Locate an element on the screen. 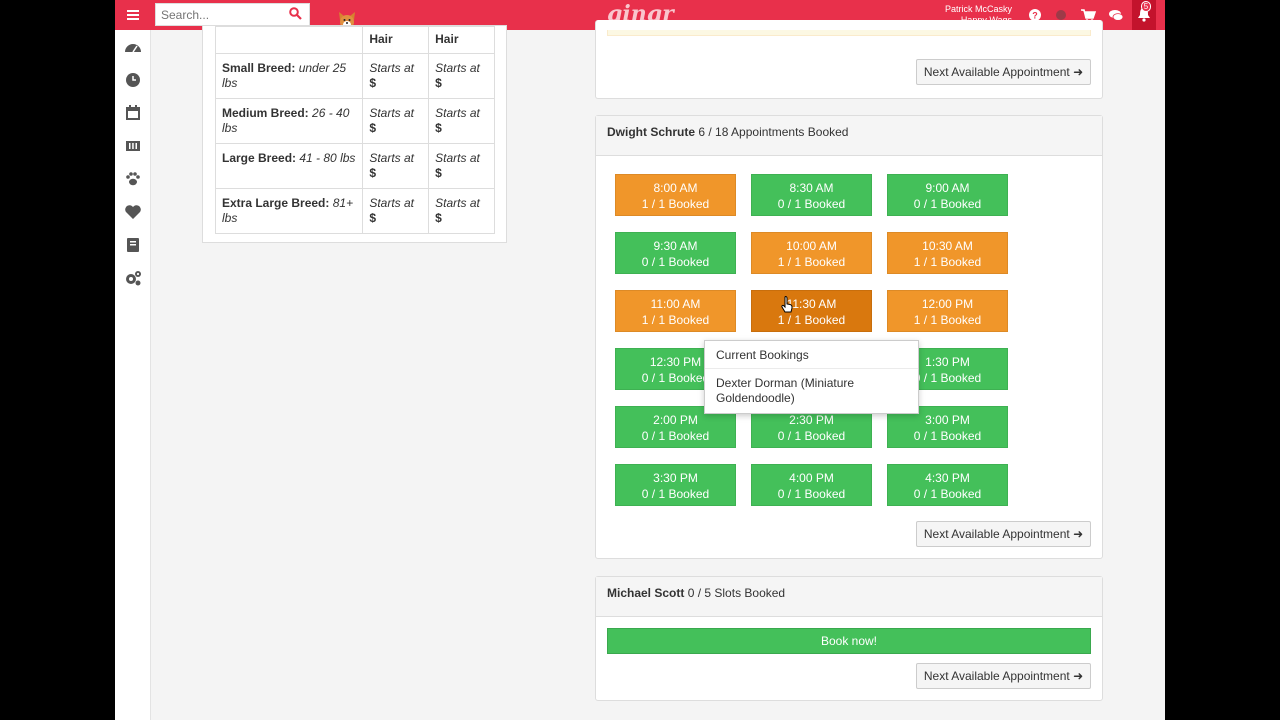 The height and width of the screenshot is (720, 1280). slot-time: 4:30 PM is located at coordinates (947, 478).